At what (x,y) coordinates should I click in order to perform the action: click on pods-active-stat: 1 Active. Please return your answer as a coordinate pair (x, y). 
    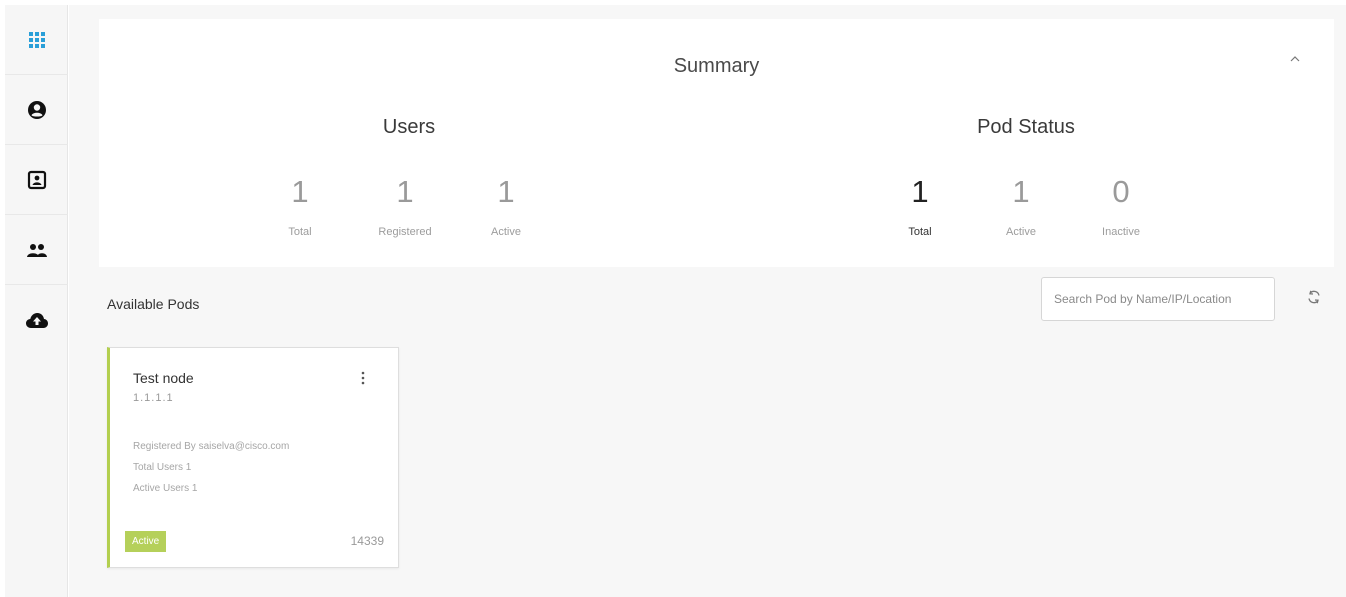
    Looking at the image, I should click on (1021, 206).